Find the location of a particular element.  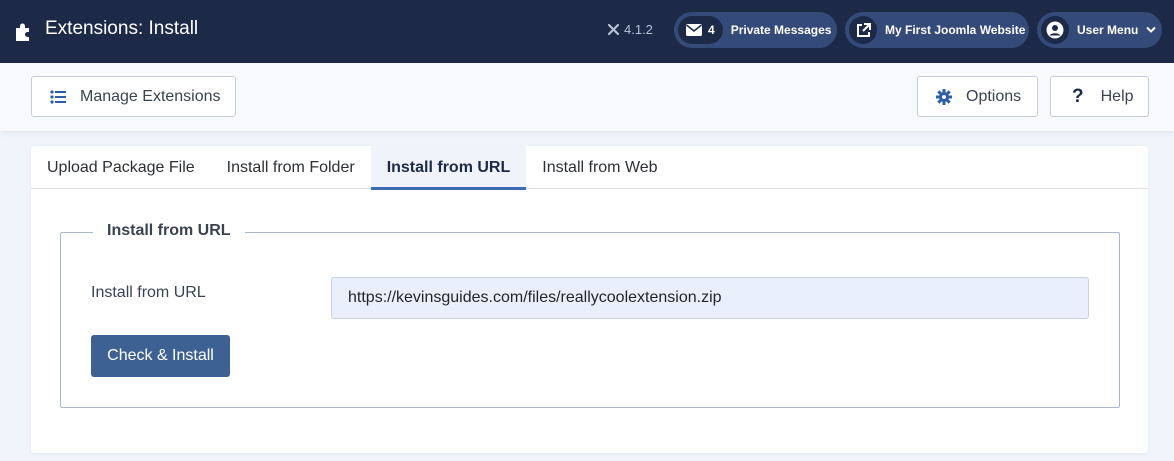

manage-extensions-label: Manage Extensions is located at coordinates (150, 96).